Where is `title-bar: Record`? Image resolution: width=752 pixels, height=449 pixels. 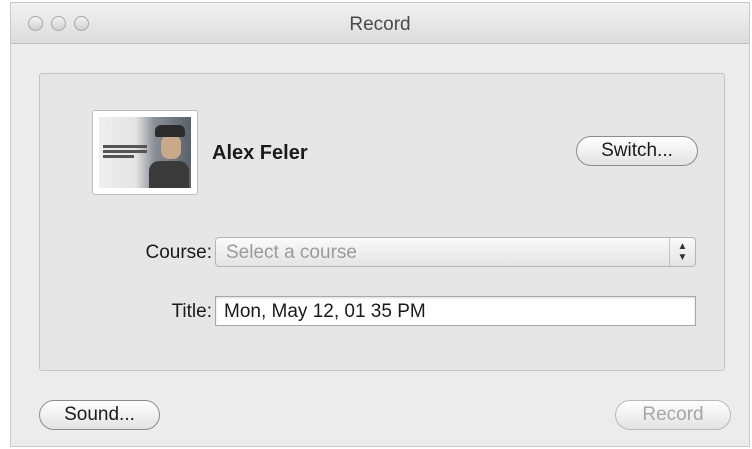
title-bar: Record is located at coordinates (380, 23).